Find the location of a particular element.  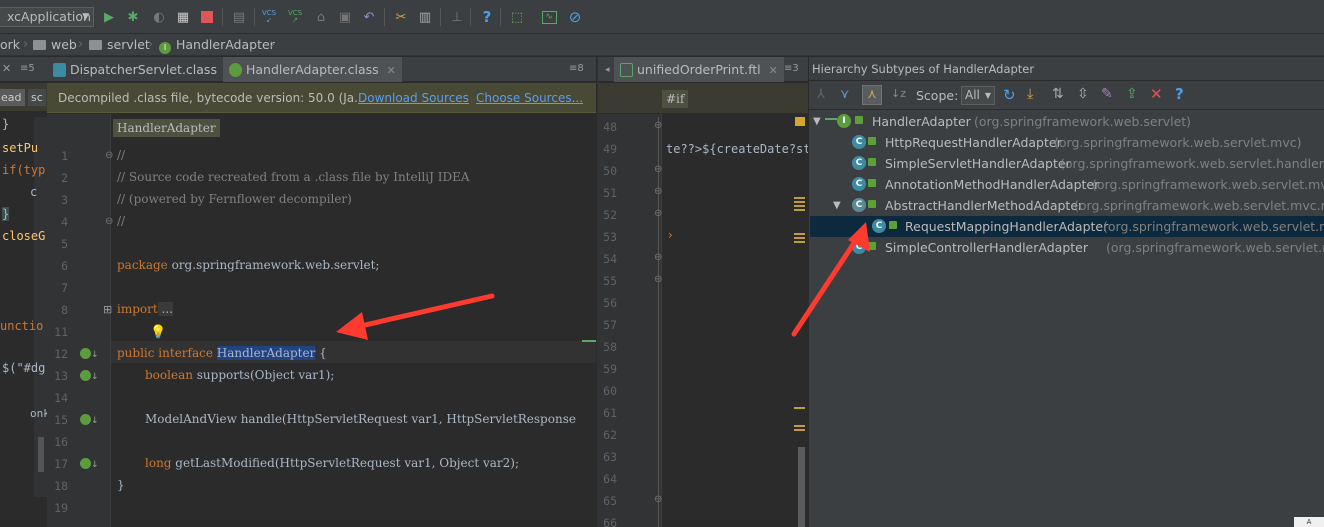

annotation-arrows is located at coordinates (603, 281).